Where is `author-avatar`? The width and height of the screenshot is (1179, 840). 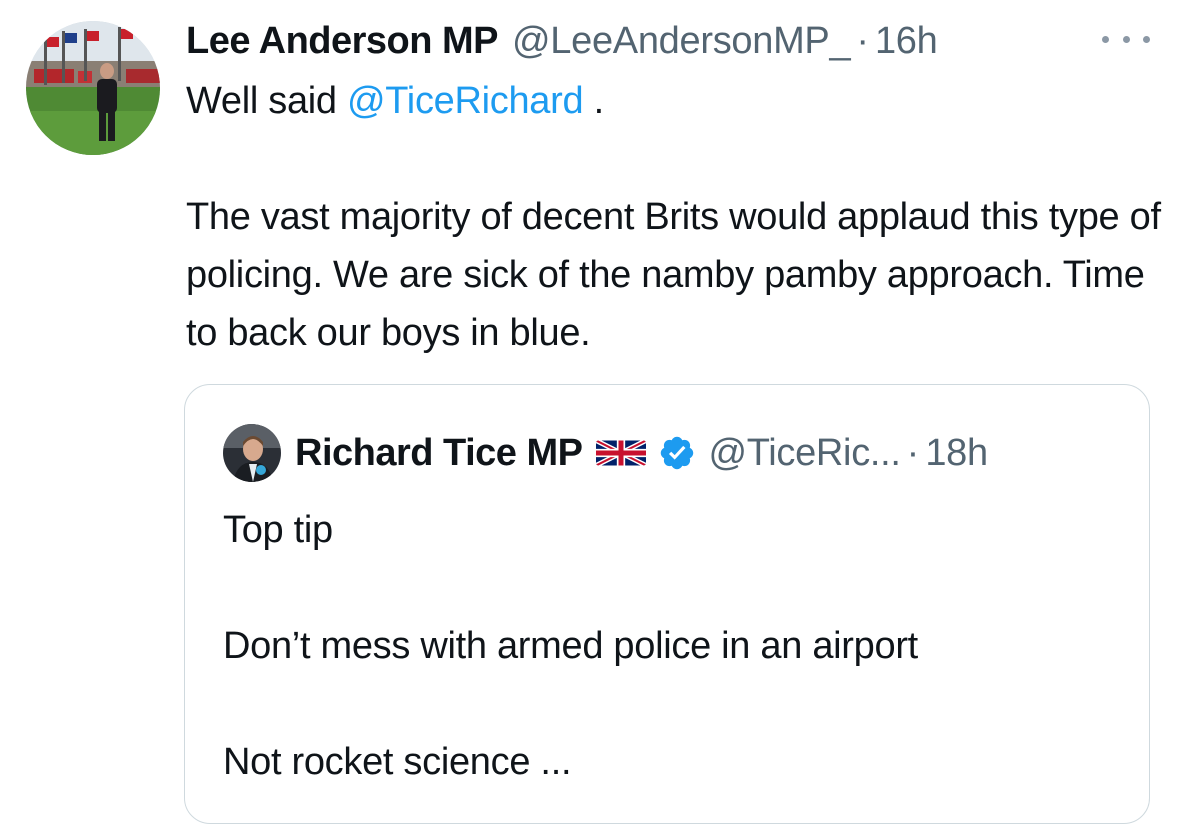
author-avatar is located at coordinates (93, 88).